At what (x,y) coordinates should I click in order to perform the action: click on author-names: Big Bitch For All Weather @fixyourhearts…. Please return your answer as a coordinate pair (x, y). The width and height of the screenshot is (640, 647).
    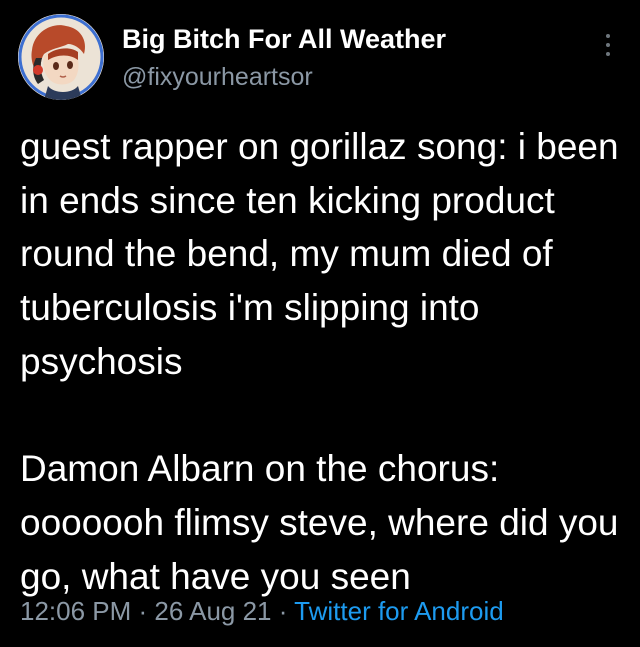
    Looking at the image, I should click on (284, 58).